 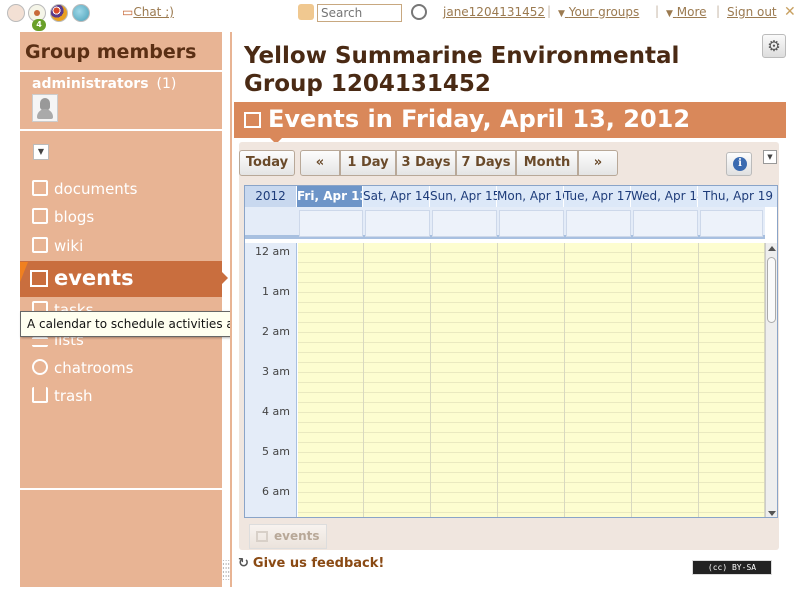 I want to click on chat-icon: ▭, so click(x=128, y=12).